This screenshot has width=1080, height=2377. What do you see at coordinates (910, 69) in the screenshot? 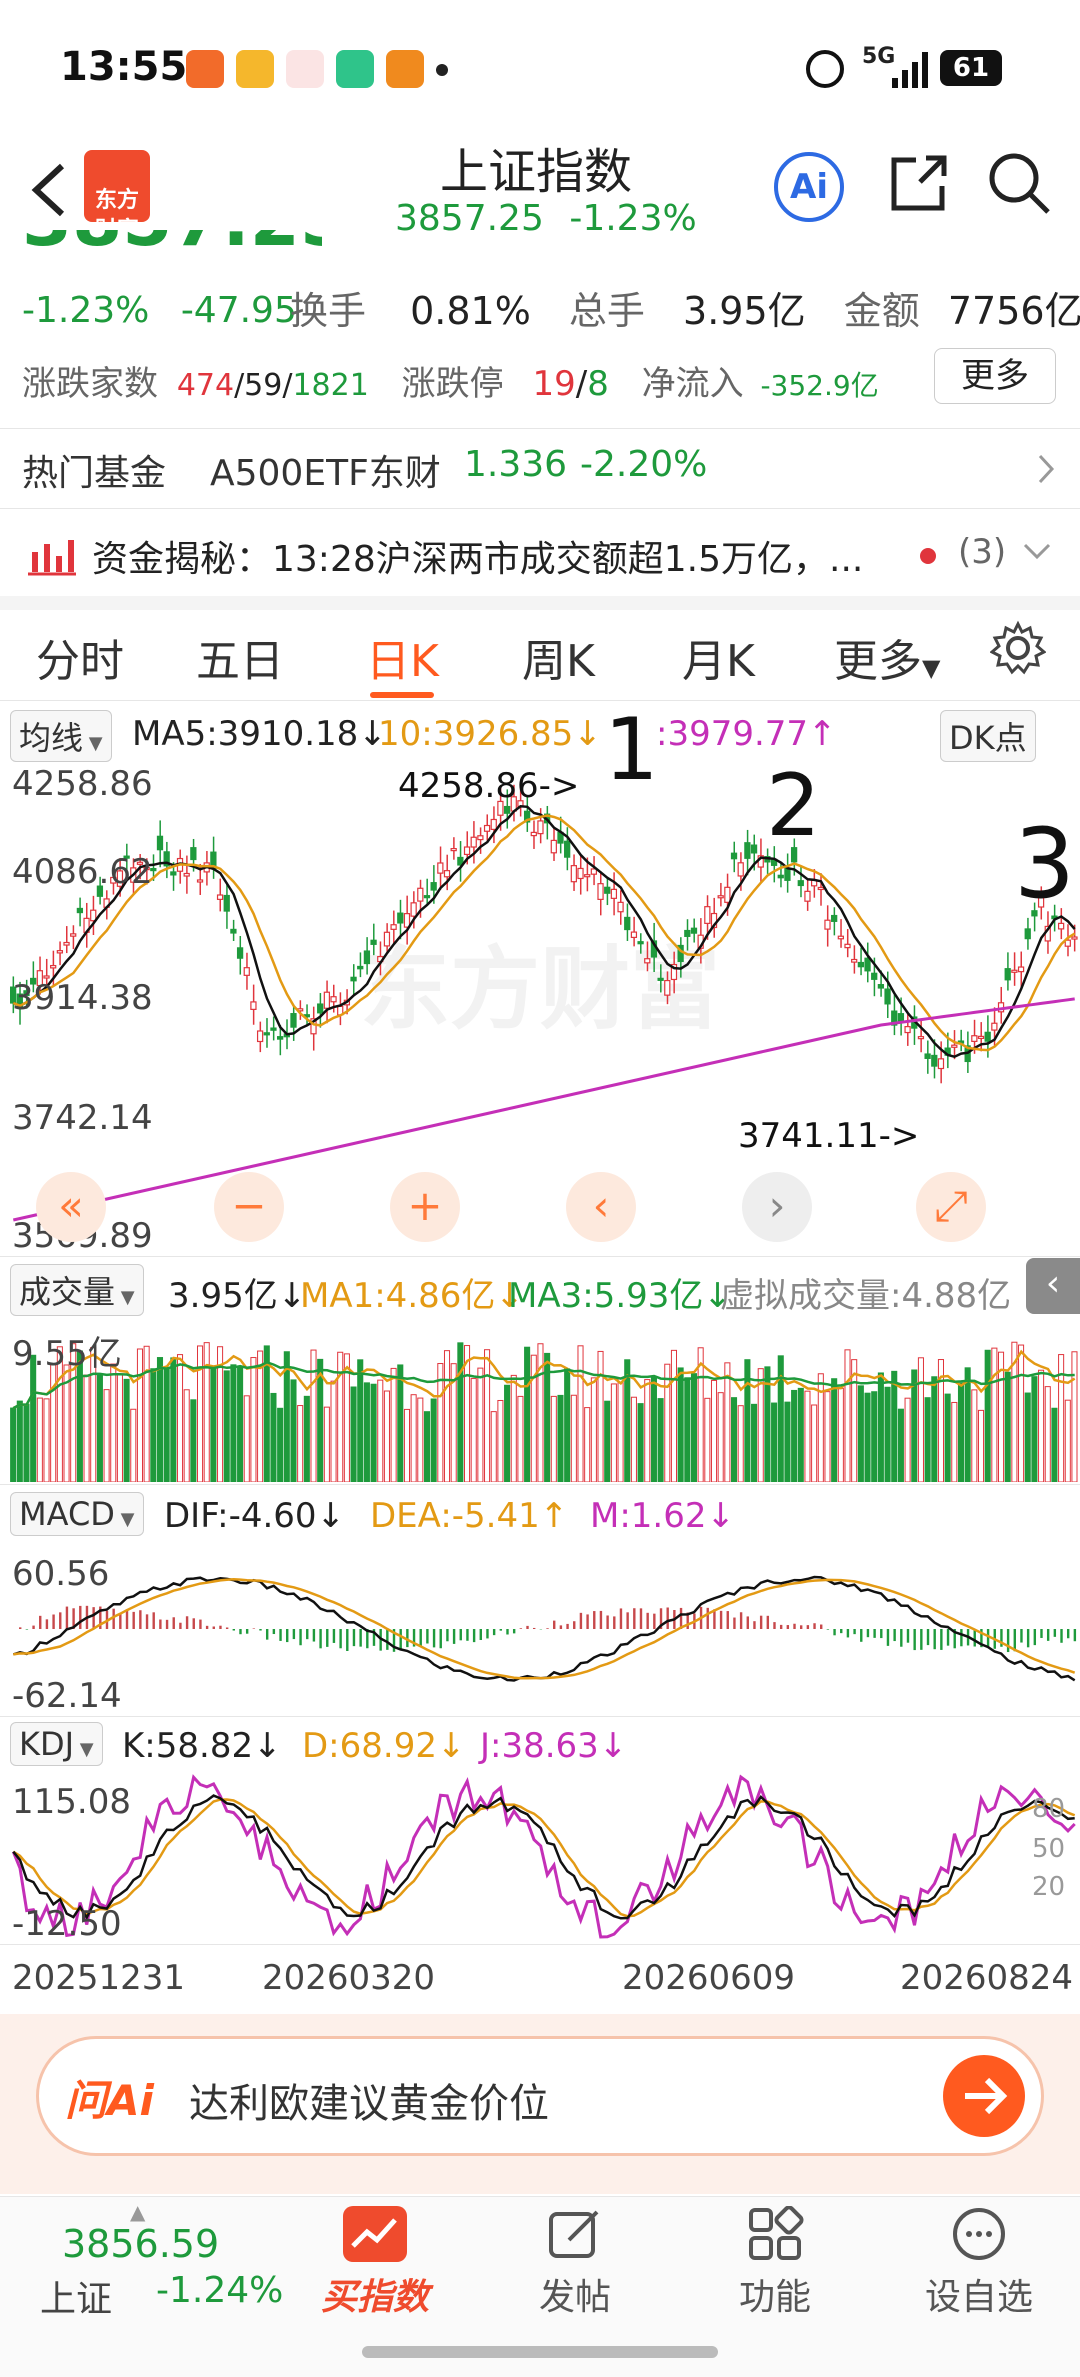
I see `signal-icon` at bounding box center [910, 69].